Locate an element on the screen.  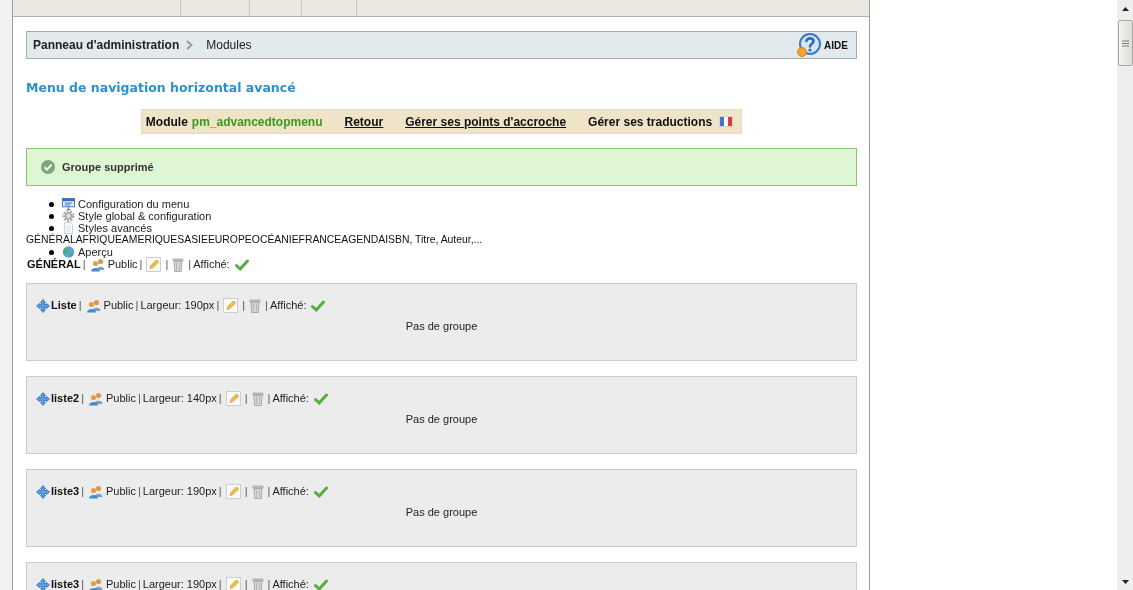
document-icon is located at coordinates (68, 228).